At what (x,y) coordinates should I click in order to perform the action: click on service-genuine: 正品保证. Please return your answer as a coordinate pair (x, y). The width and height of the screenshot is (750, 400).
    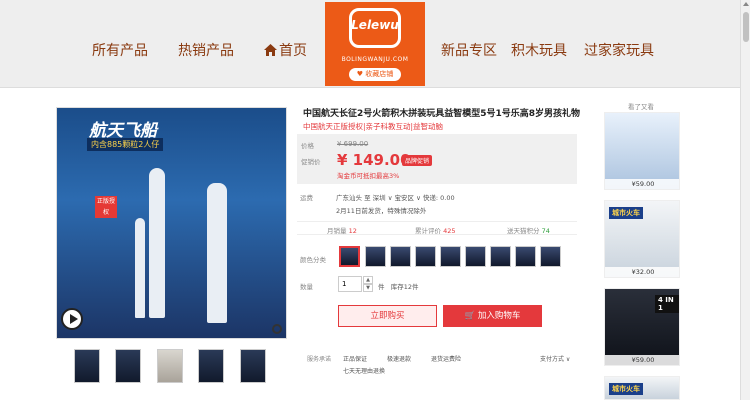
    Looking at the image, I should click on (355, 358).